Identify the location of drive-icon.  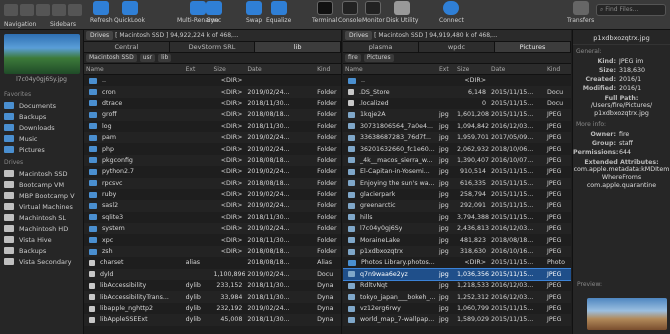
(9, 261).